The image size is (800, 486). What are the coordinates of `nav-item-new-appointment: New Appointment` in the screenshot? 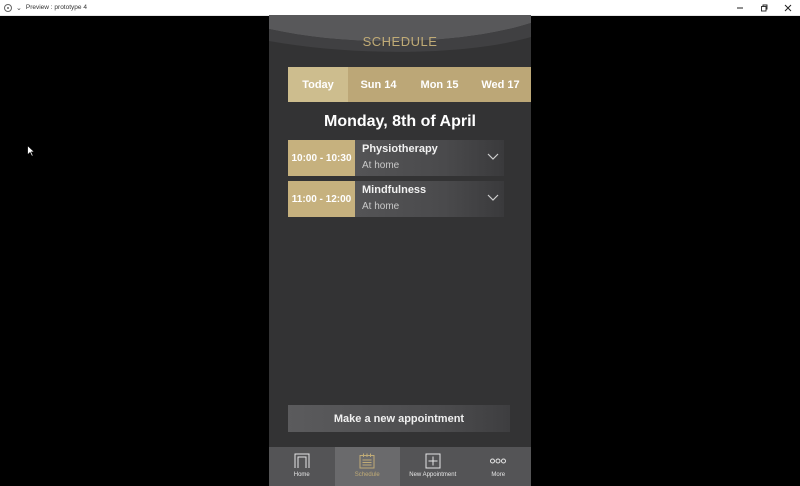 It's located at (433, 466).